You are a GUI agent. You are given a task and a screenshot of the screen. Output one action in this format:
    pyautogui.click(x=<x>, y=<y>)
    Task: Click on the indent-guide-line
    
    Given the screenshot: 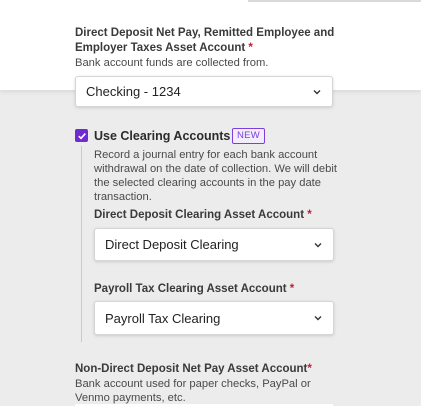 What is the action you would take?
    pyautogui.click(x=81, y=244)
    